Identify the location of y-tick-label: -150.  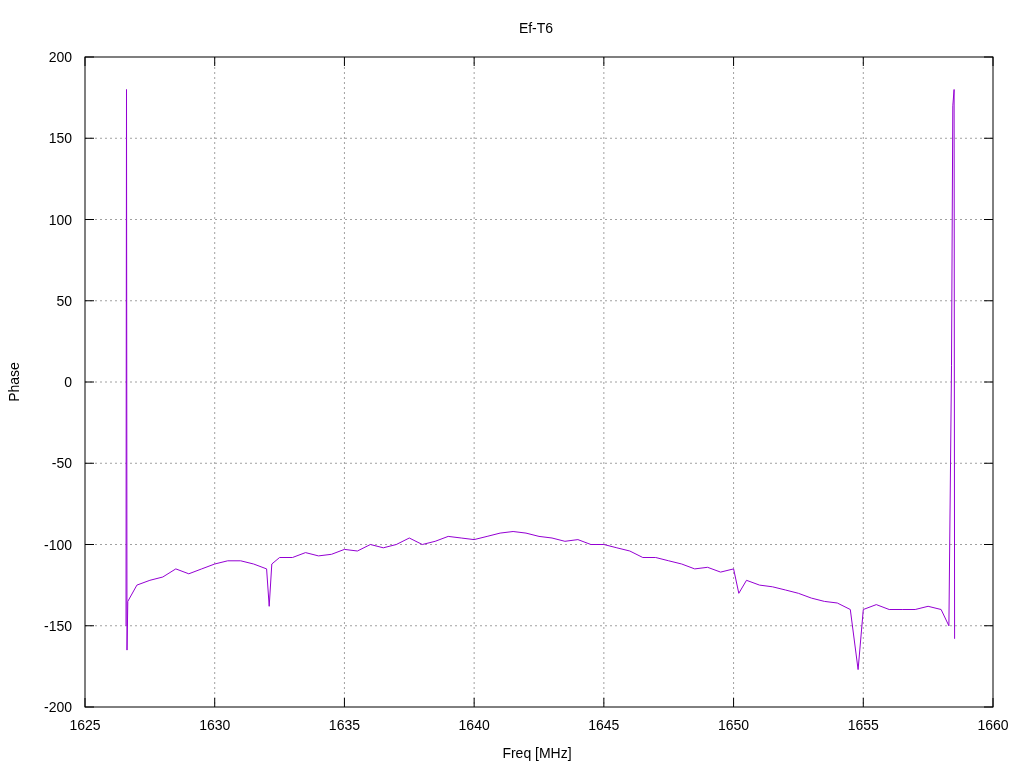
(57, 625).